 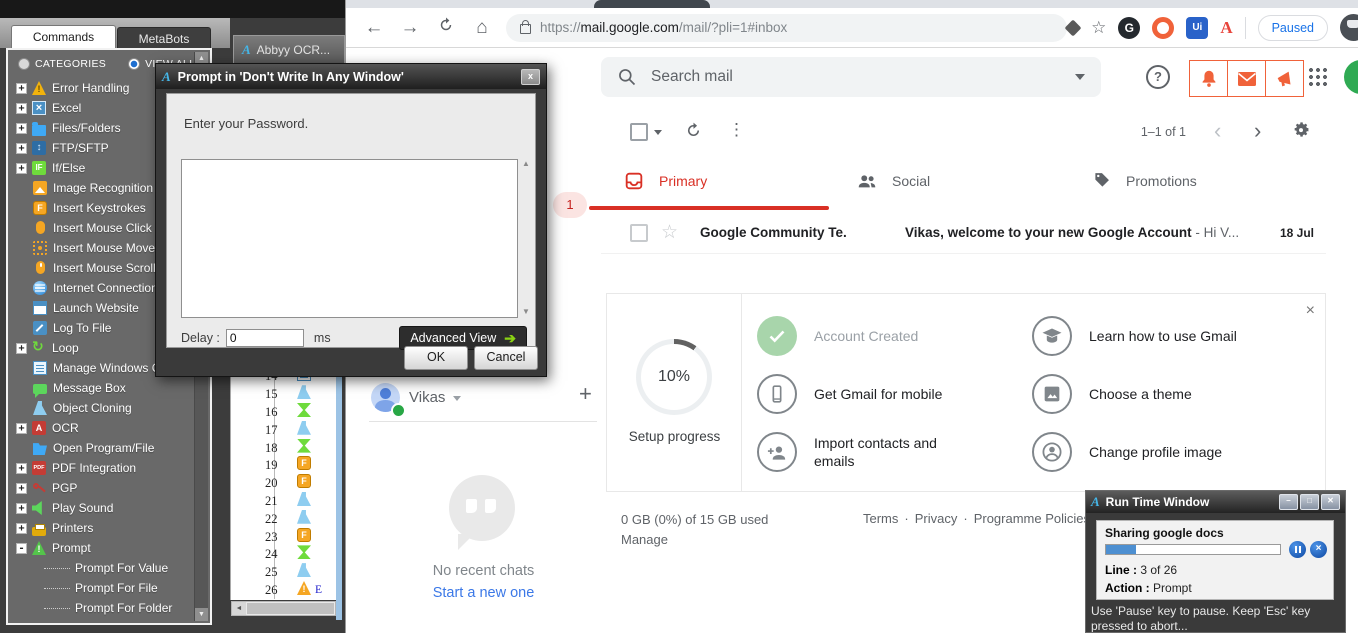 What do you see at coordinates (284, 412) in the screenshot?
I see `workflow-line: 16` at bounding box center [284, 412].